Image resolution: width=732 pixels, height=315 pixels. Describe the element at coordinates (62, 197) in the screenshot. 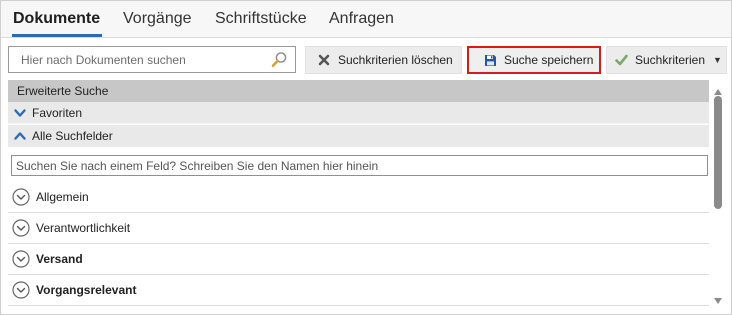

I see `section-label: Allgemein` at that location.